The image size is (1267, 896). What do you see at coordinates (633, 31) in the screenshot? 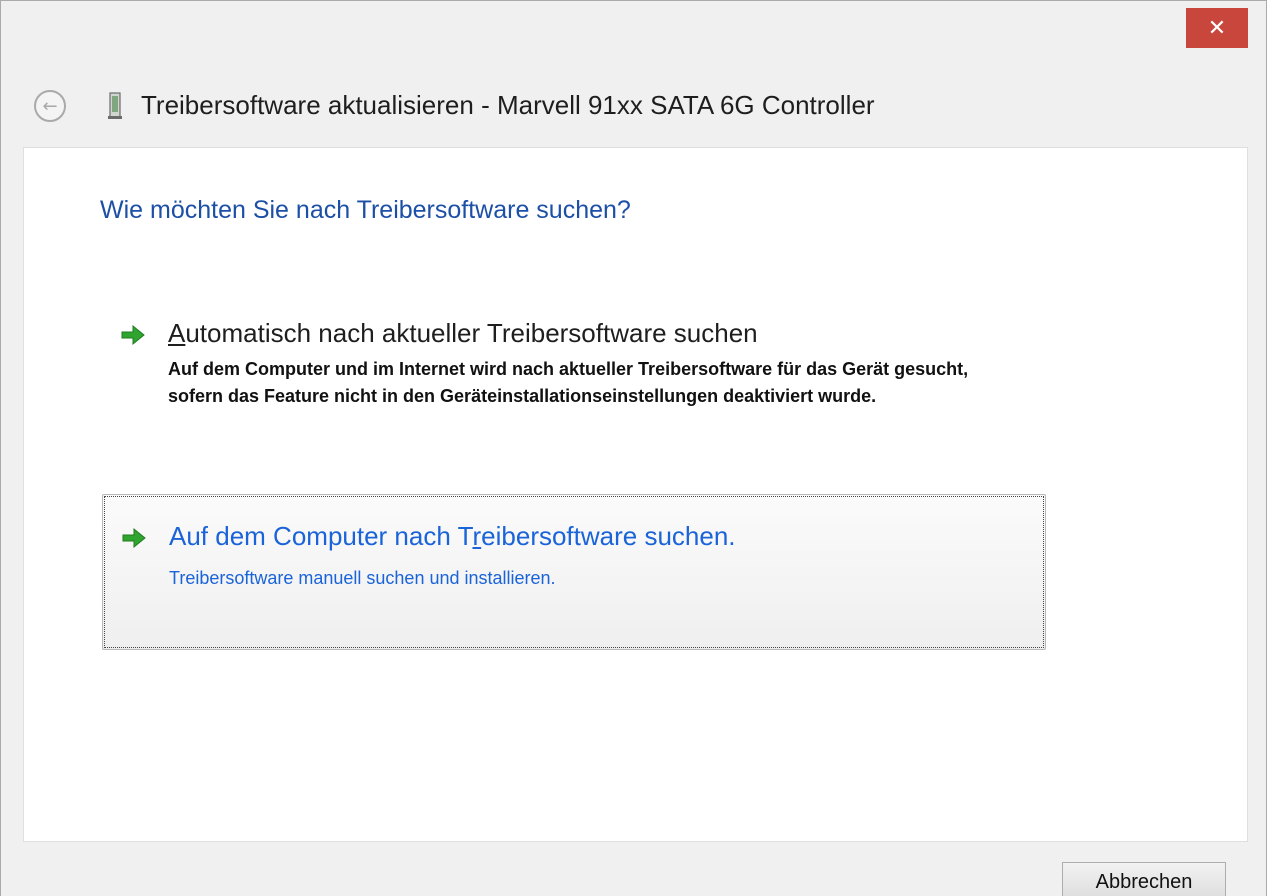
I see `title-bar` at bounding box center [633, 31].